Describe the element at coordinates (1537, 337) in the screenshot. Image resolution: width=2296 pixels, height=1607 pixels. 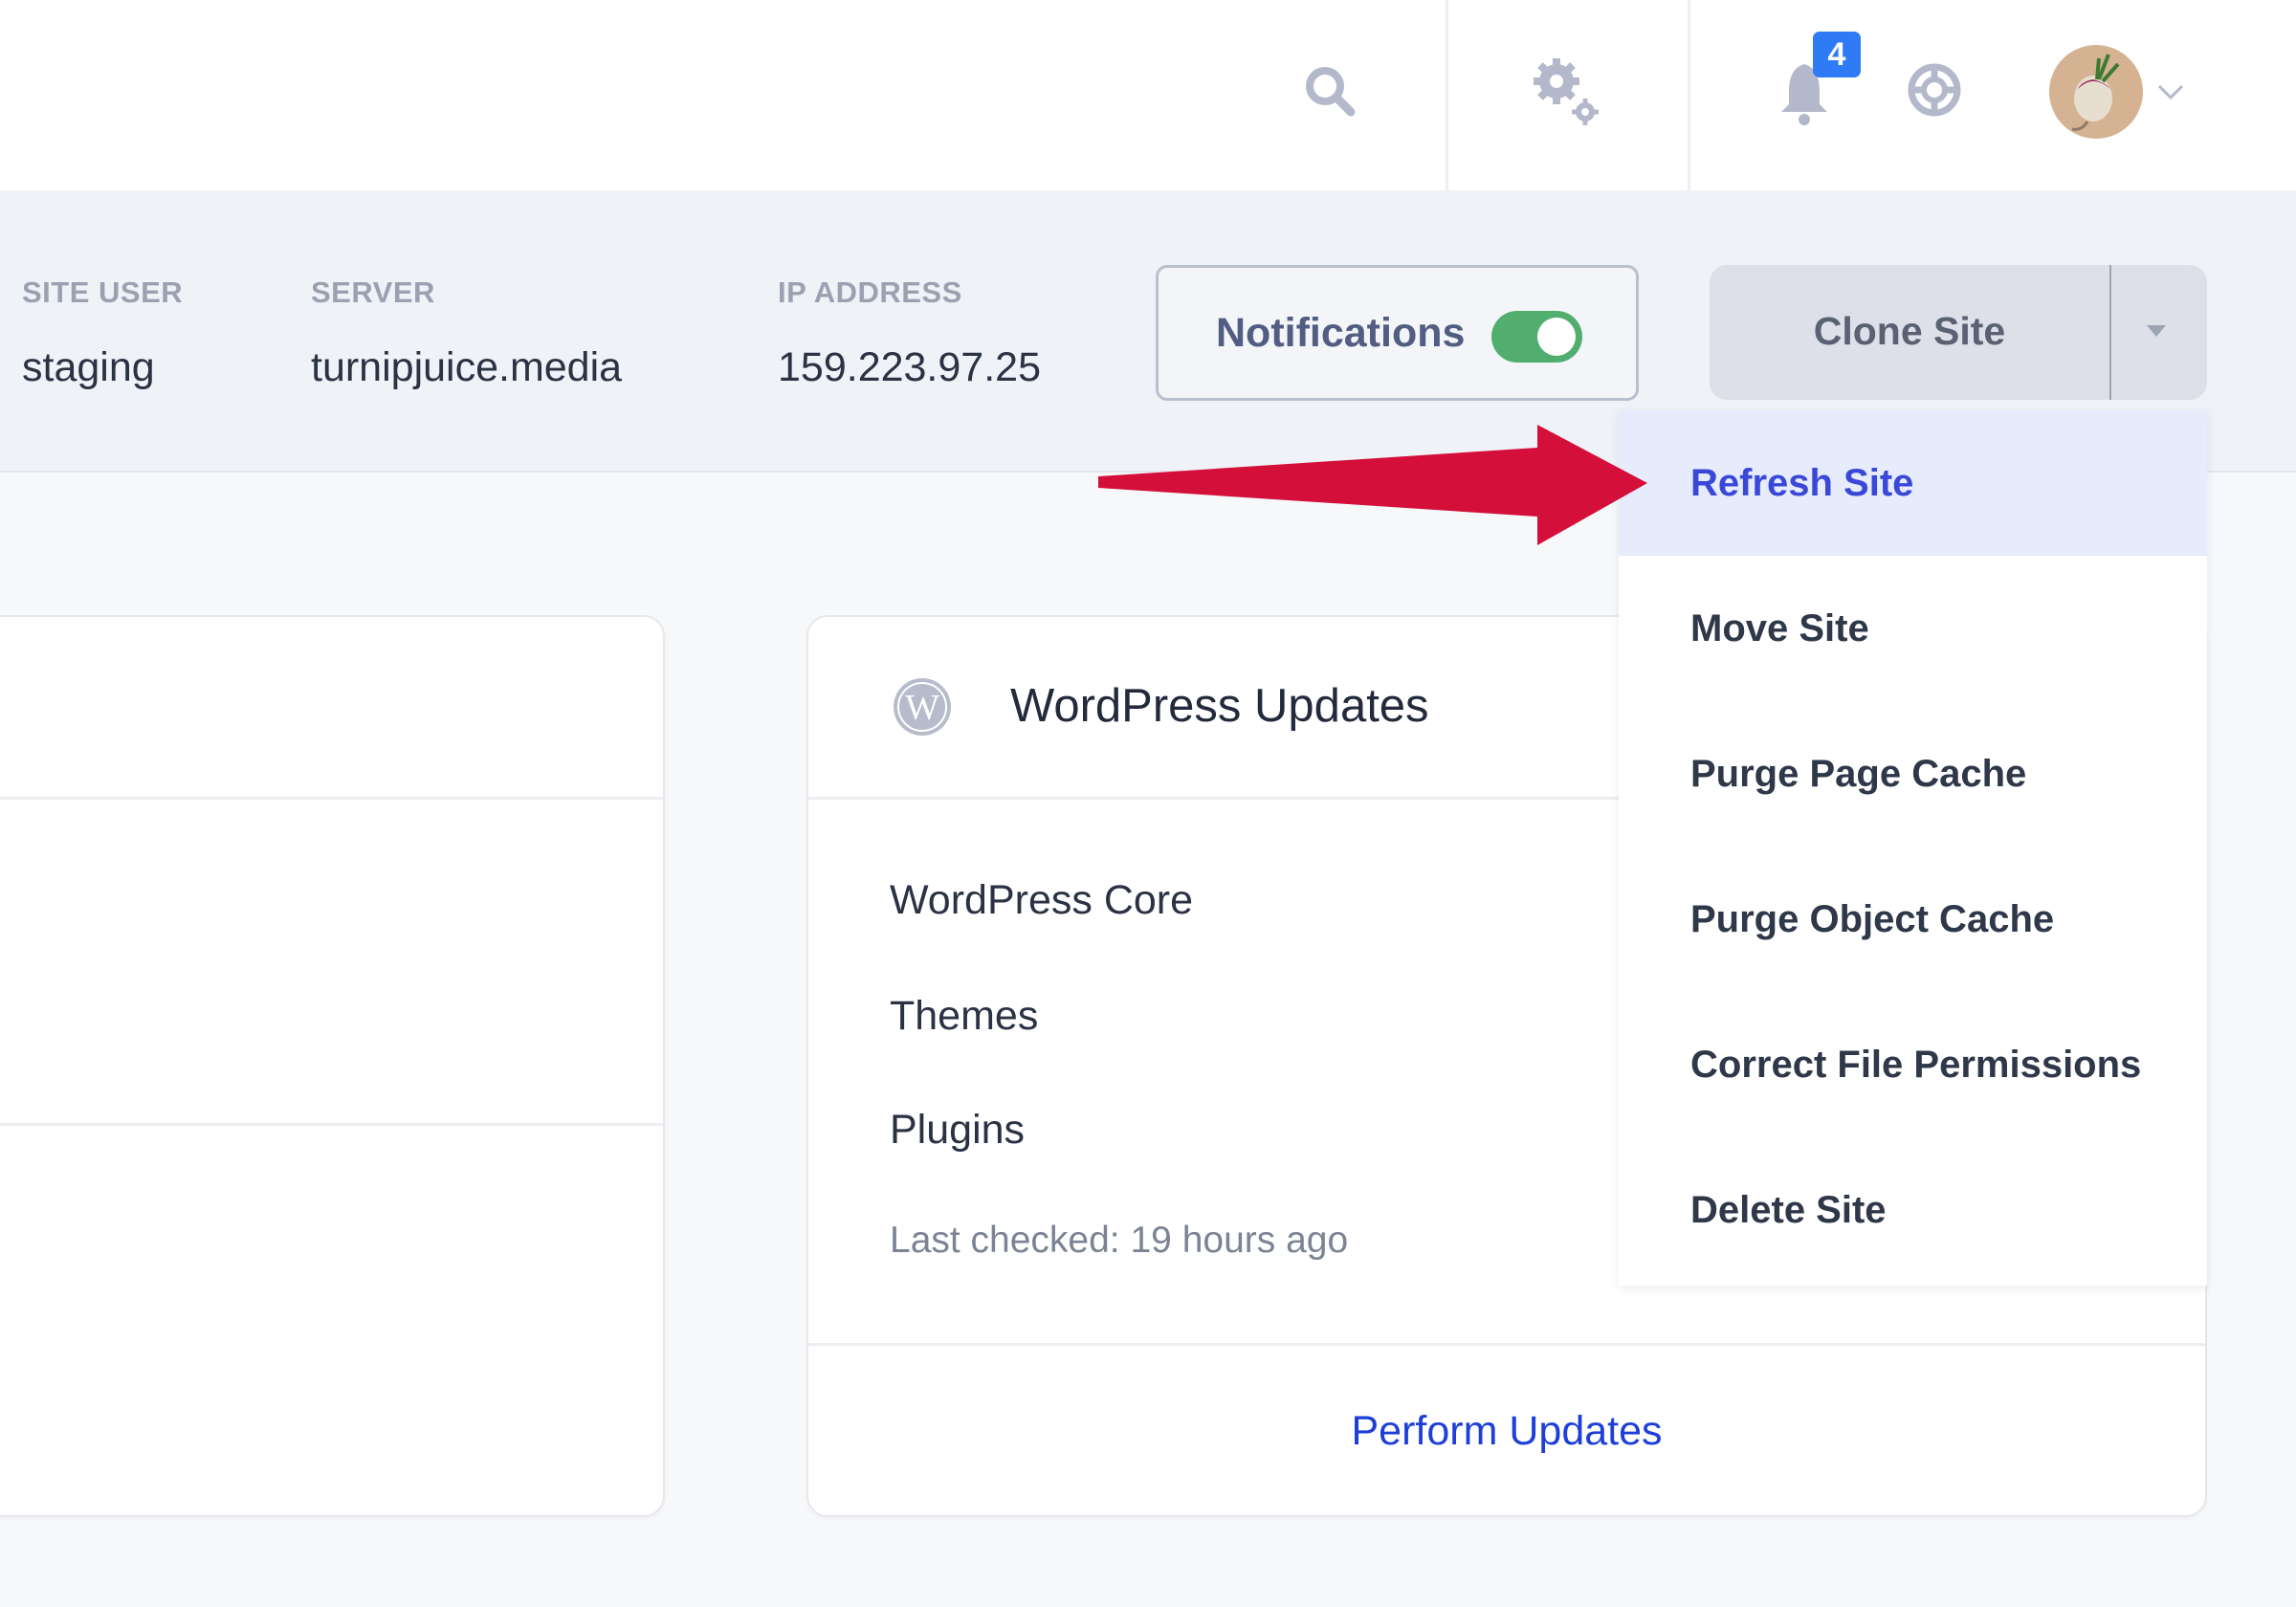
I see `notifications-toggle` at that location.